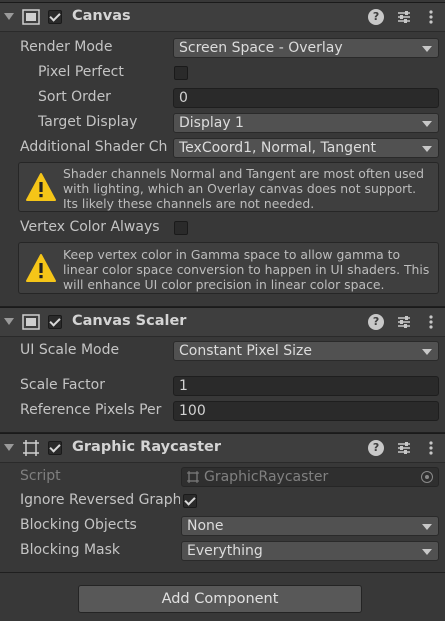 The height and width of the screenshot is (621, 445). I want to click on blocking-mask-row: Blocking Mask Everything, so click(222, 552).